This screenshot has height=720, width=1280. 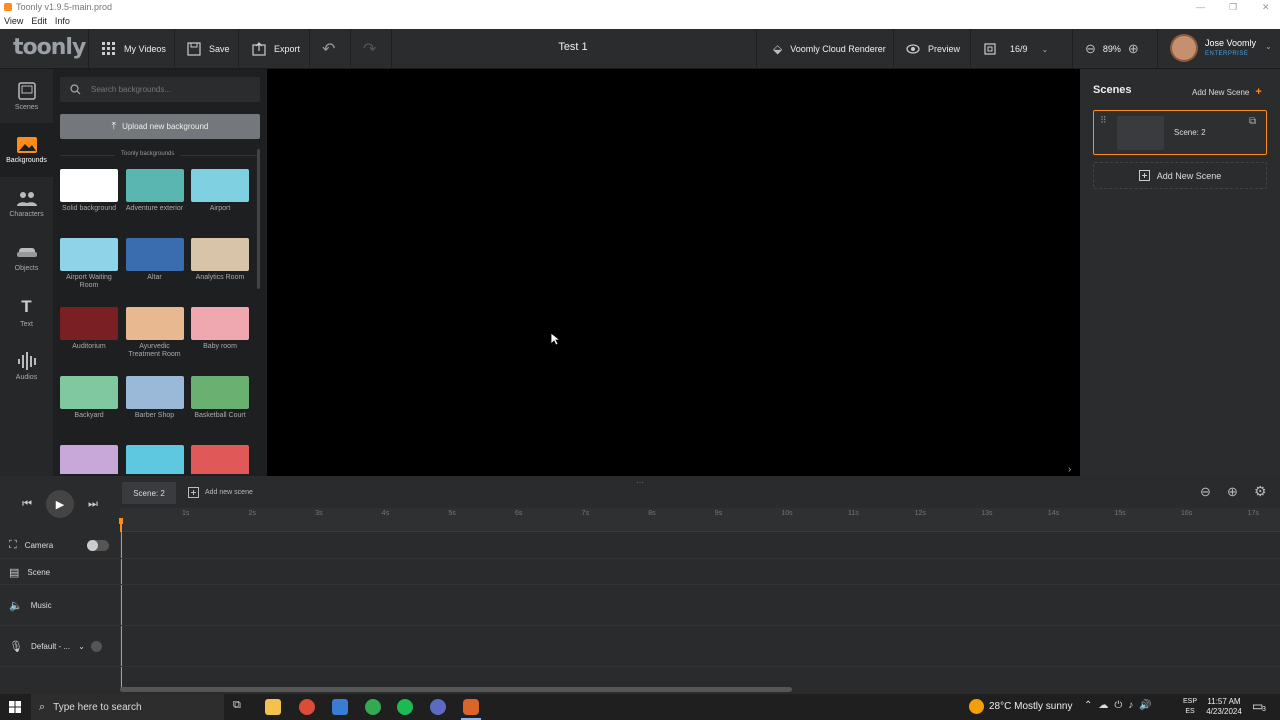 What do you see at coordinates (93, 504) in the screenshot?
I see `skip-forward-icon: ⏭` at bounding box center [93, 504].